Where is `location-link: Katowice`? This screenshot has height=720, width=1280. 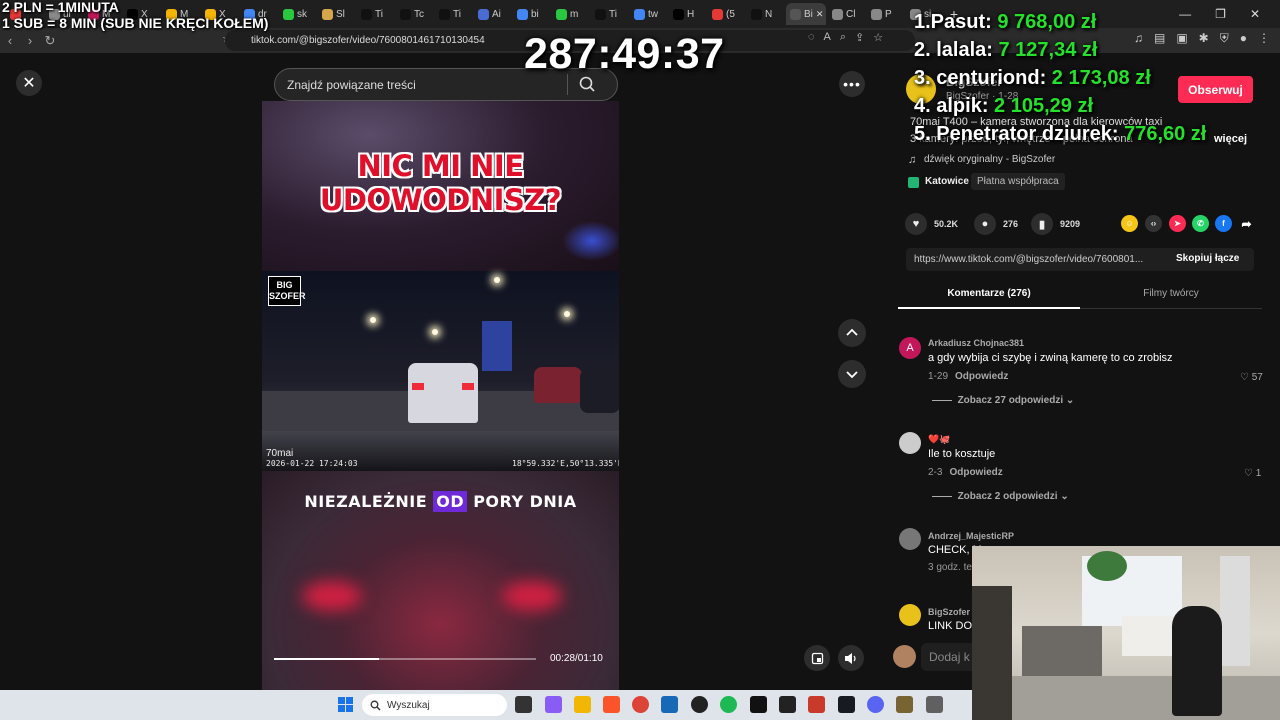 location-link: Katowice is located at coordinates (947, 181).